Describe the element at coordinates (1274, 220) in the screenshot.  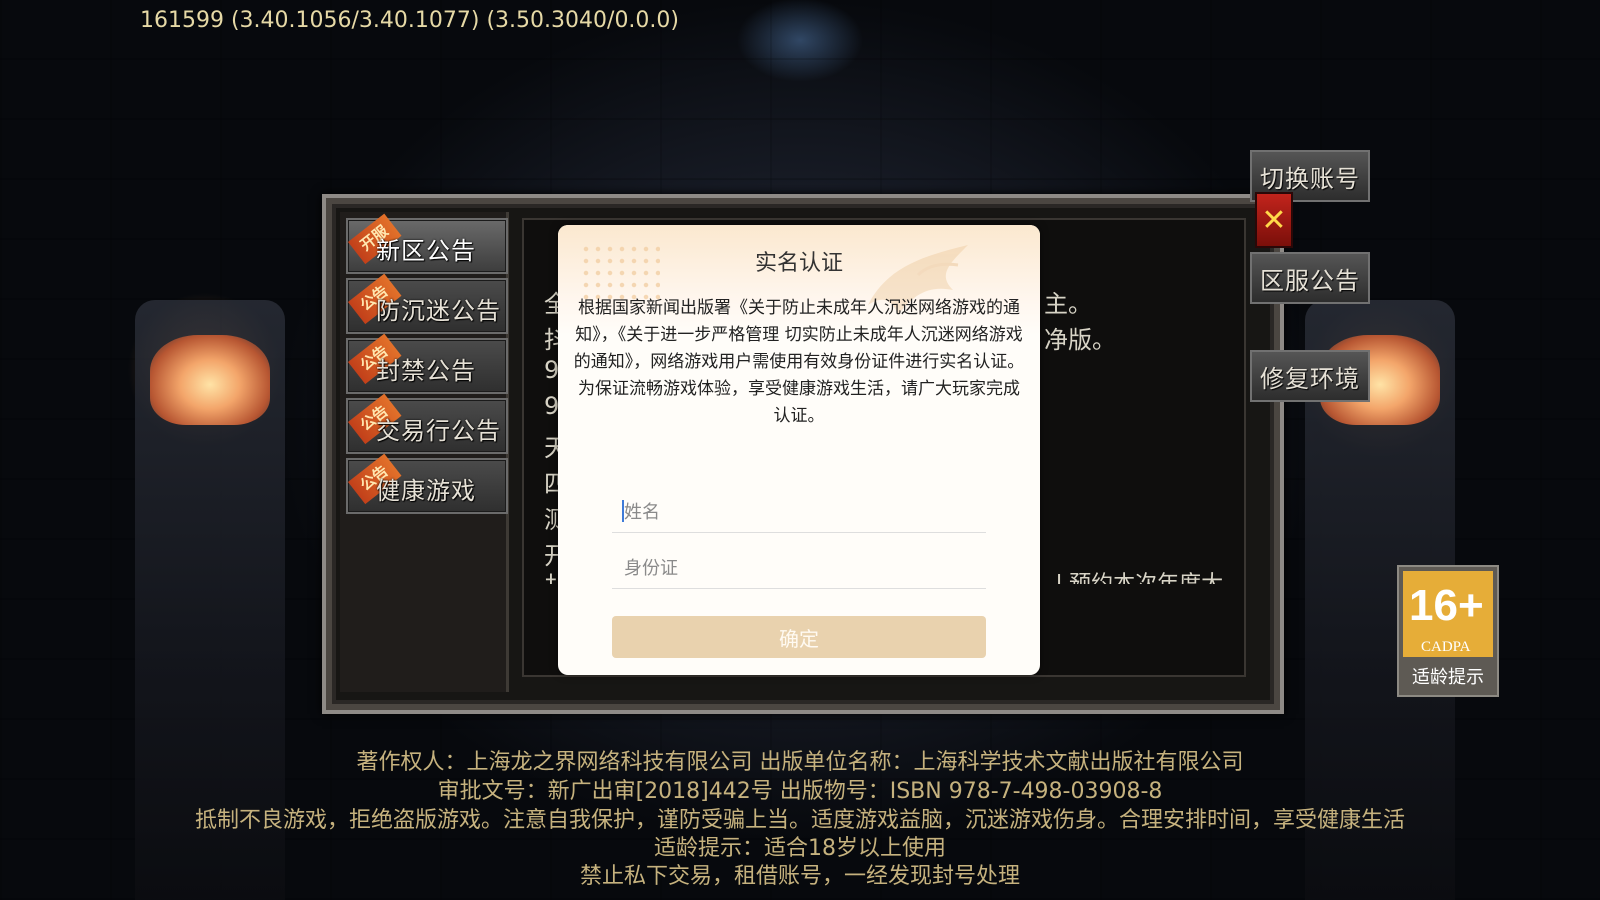
I see `close-icon: ✕` at that location.